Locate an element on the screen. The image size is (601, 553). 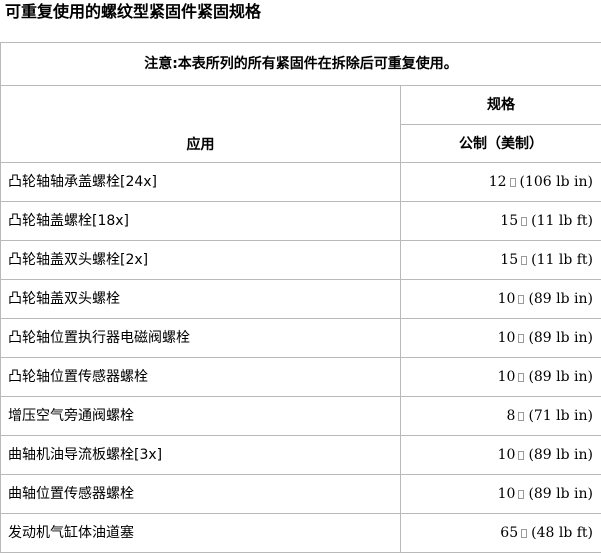
application-cell: 凸轮轴盖双头螺栓 is located at coordinates (201, 299).